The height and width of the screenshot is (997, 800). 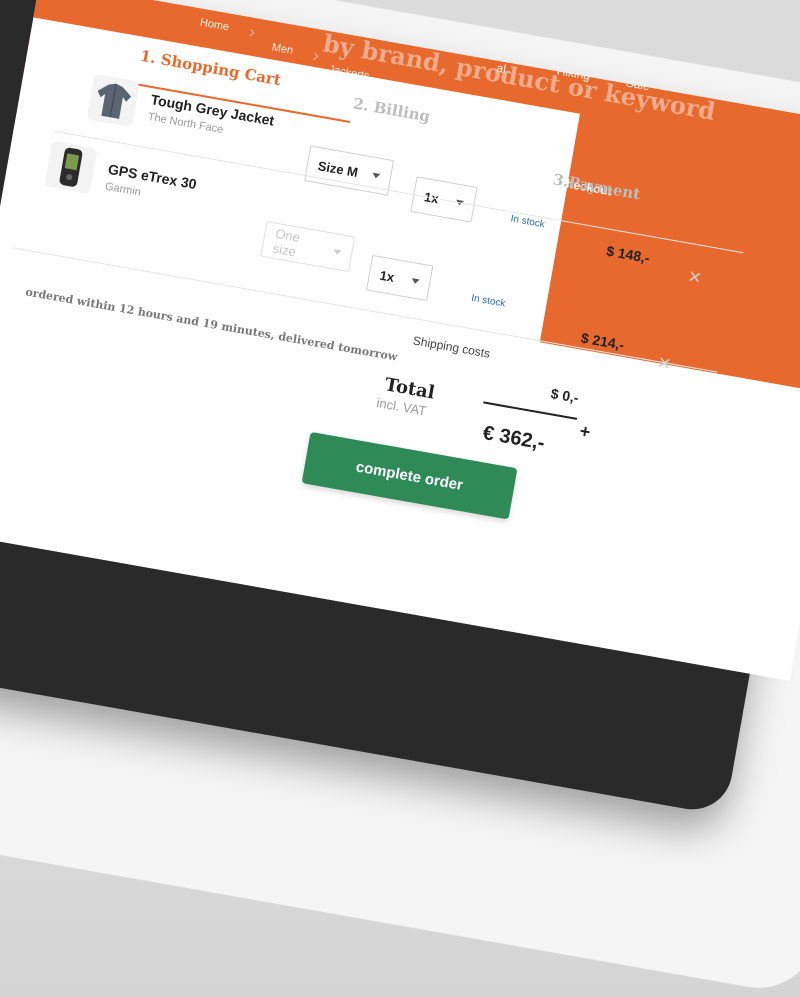 I want to click on step-billing: 2. Billing, so click(x=392, y=109).